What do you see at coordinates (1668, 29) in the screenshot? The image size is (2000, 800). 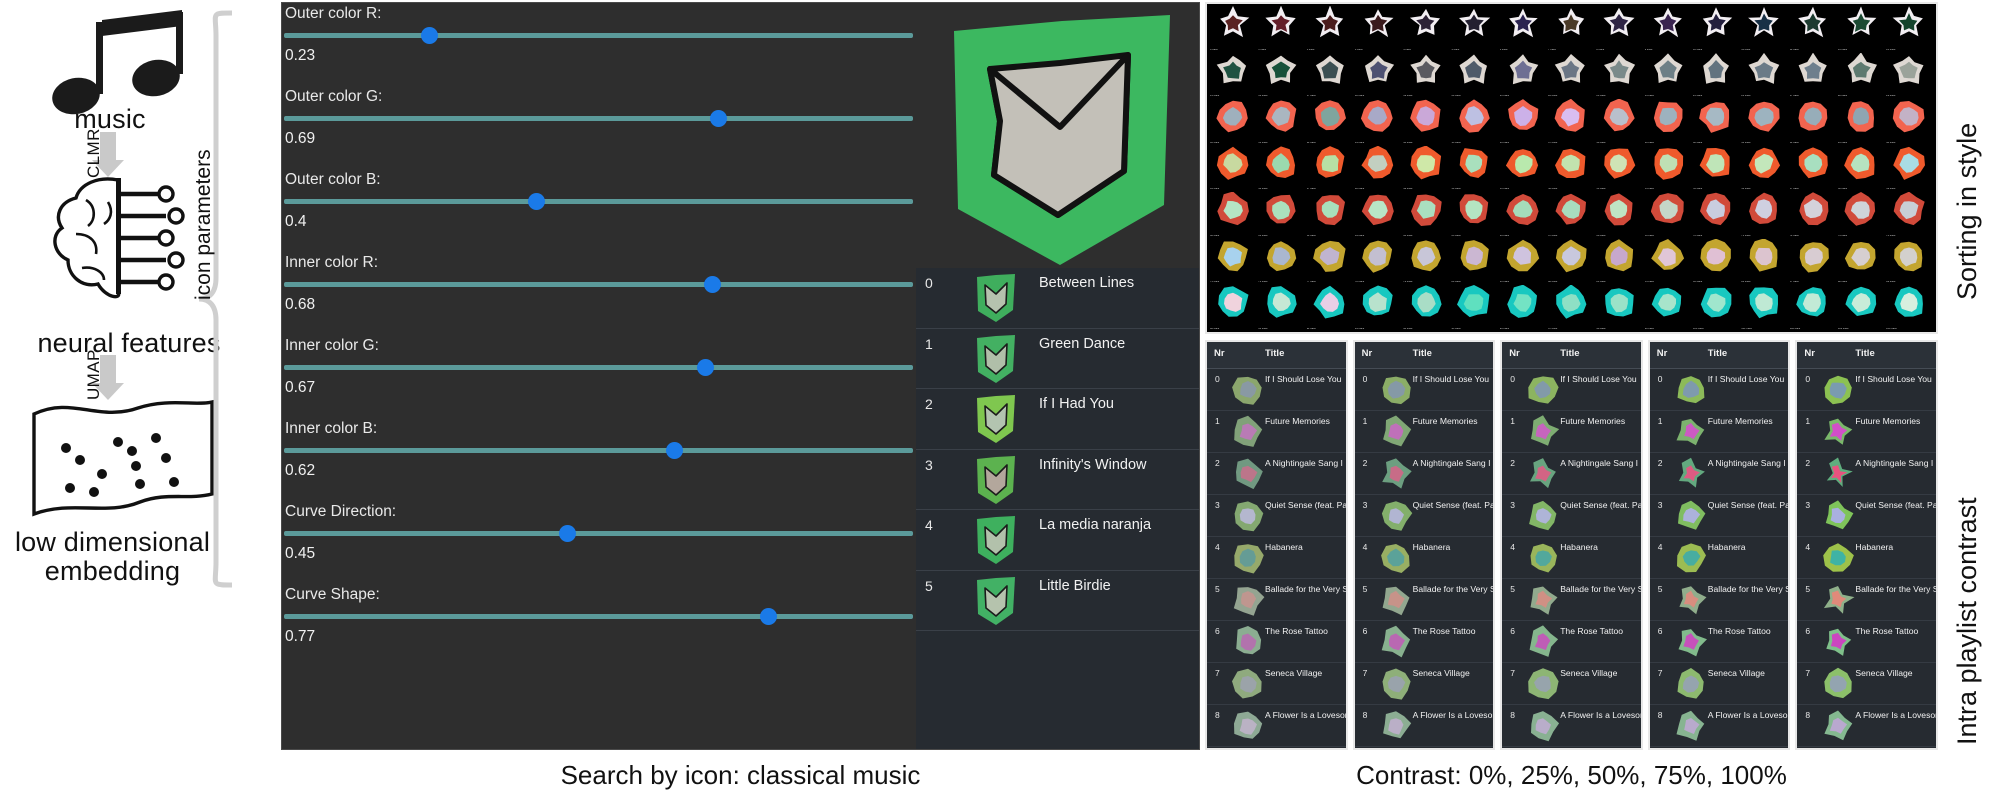 I see `grid-icon-cell: 9 track` at bounding box center [1668, 29].